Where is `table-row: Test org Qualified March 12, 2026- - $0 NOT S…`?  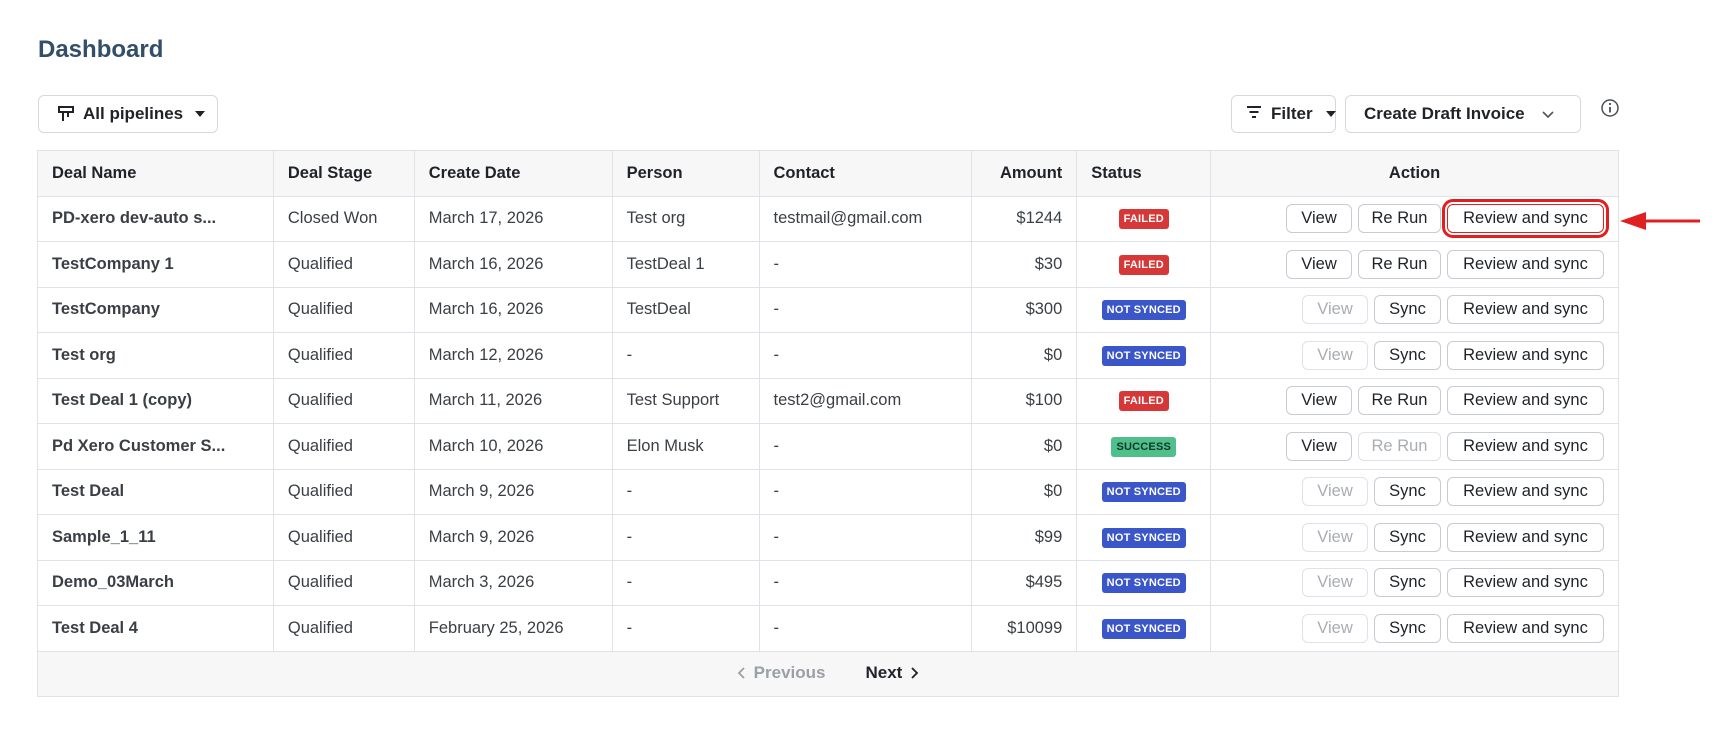 table-row: Test org Qualified March 12, 2026- - $0 NOT S… is located at coordinates (828, 355).